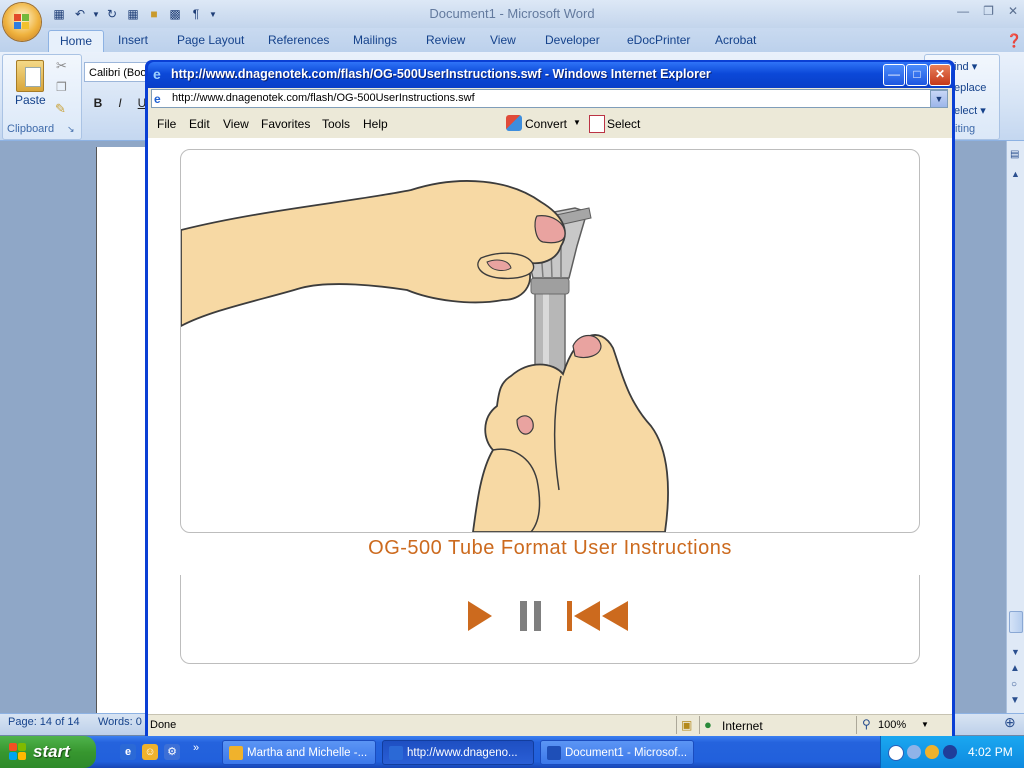  I want to click on menu-edit: Edit, so click(199, 124).